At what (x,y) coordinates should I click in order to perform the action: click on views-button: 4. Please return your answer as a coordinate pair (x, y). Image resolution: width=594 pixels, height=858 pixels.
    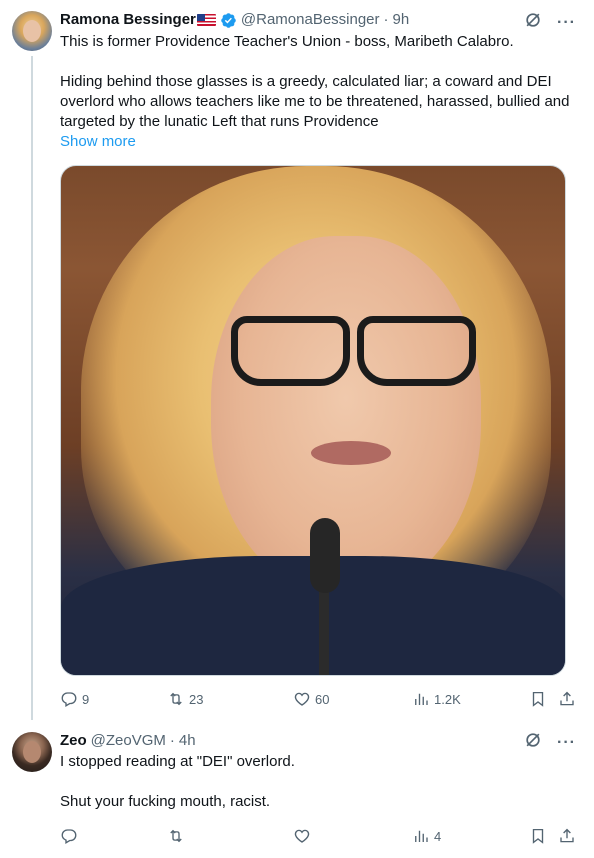
    Looking at the image, I should click on (426, 836).